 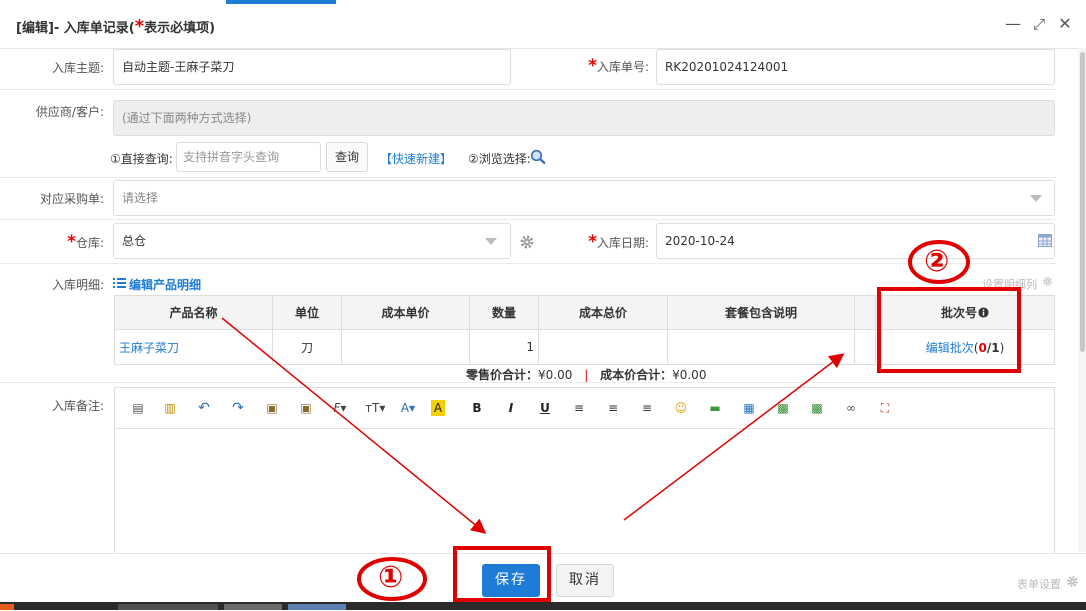 I want to click on bold-icon: B, so click(x=477, y=408).